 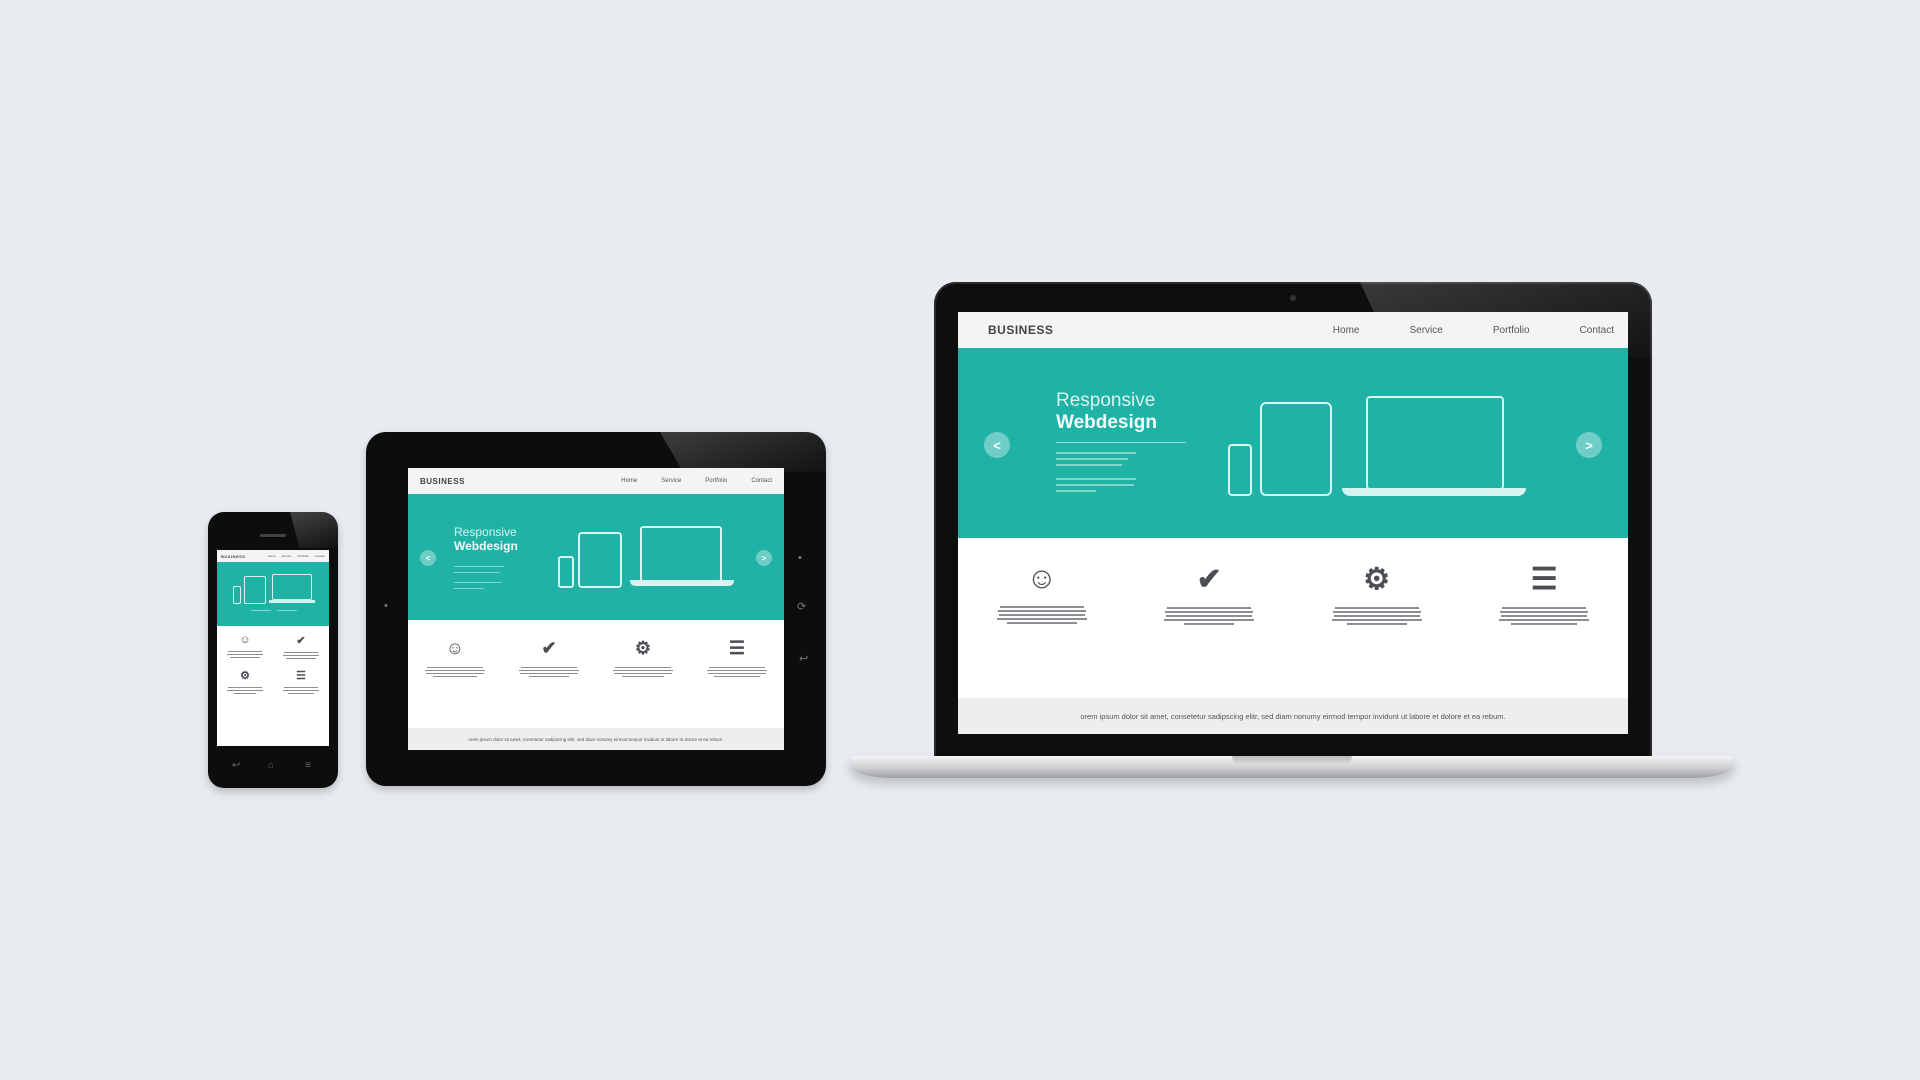 What do you see at coordinates (1293, 298) in the screenshot?
I see `laptop-camera` at bounding box center [1293, 298].